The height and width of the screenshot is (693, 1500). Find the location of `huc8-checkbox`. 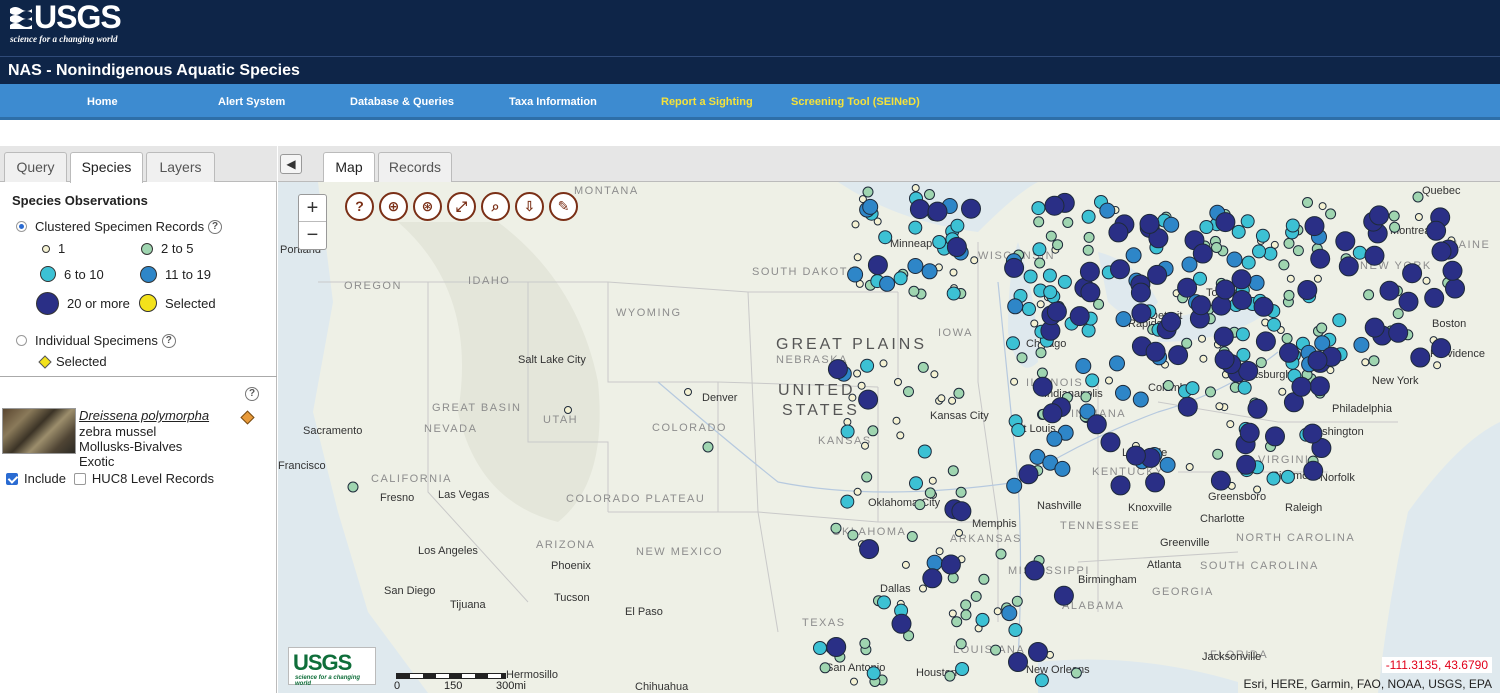

huc8-checkbox is located at coordinates (79, 478).